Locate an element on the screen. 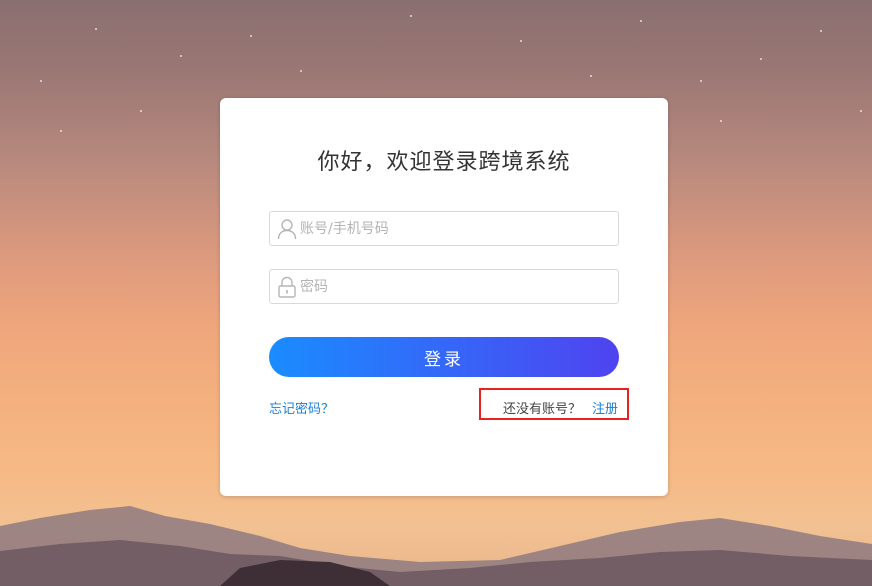 This screenshot has width=872, height=586. password-field is located at coordinates (444, 286).